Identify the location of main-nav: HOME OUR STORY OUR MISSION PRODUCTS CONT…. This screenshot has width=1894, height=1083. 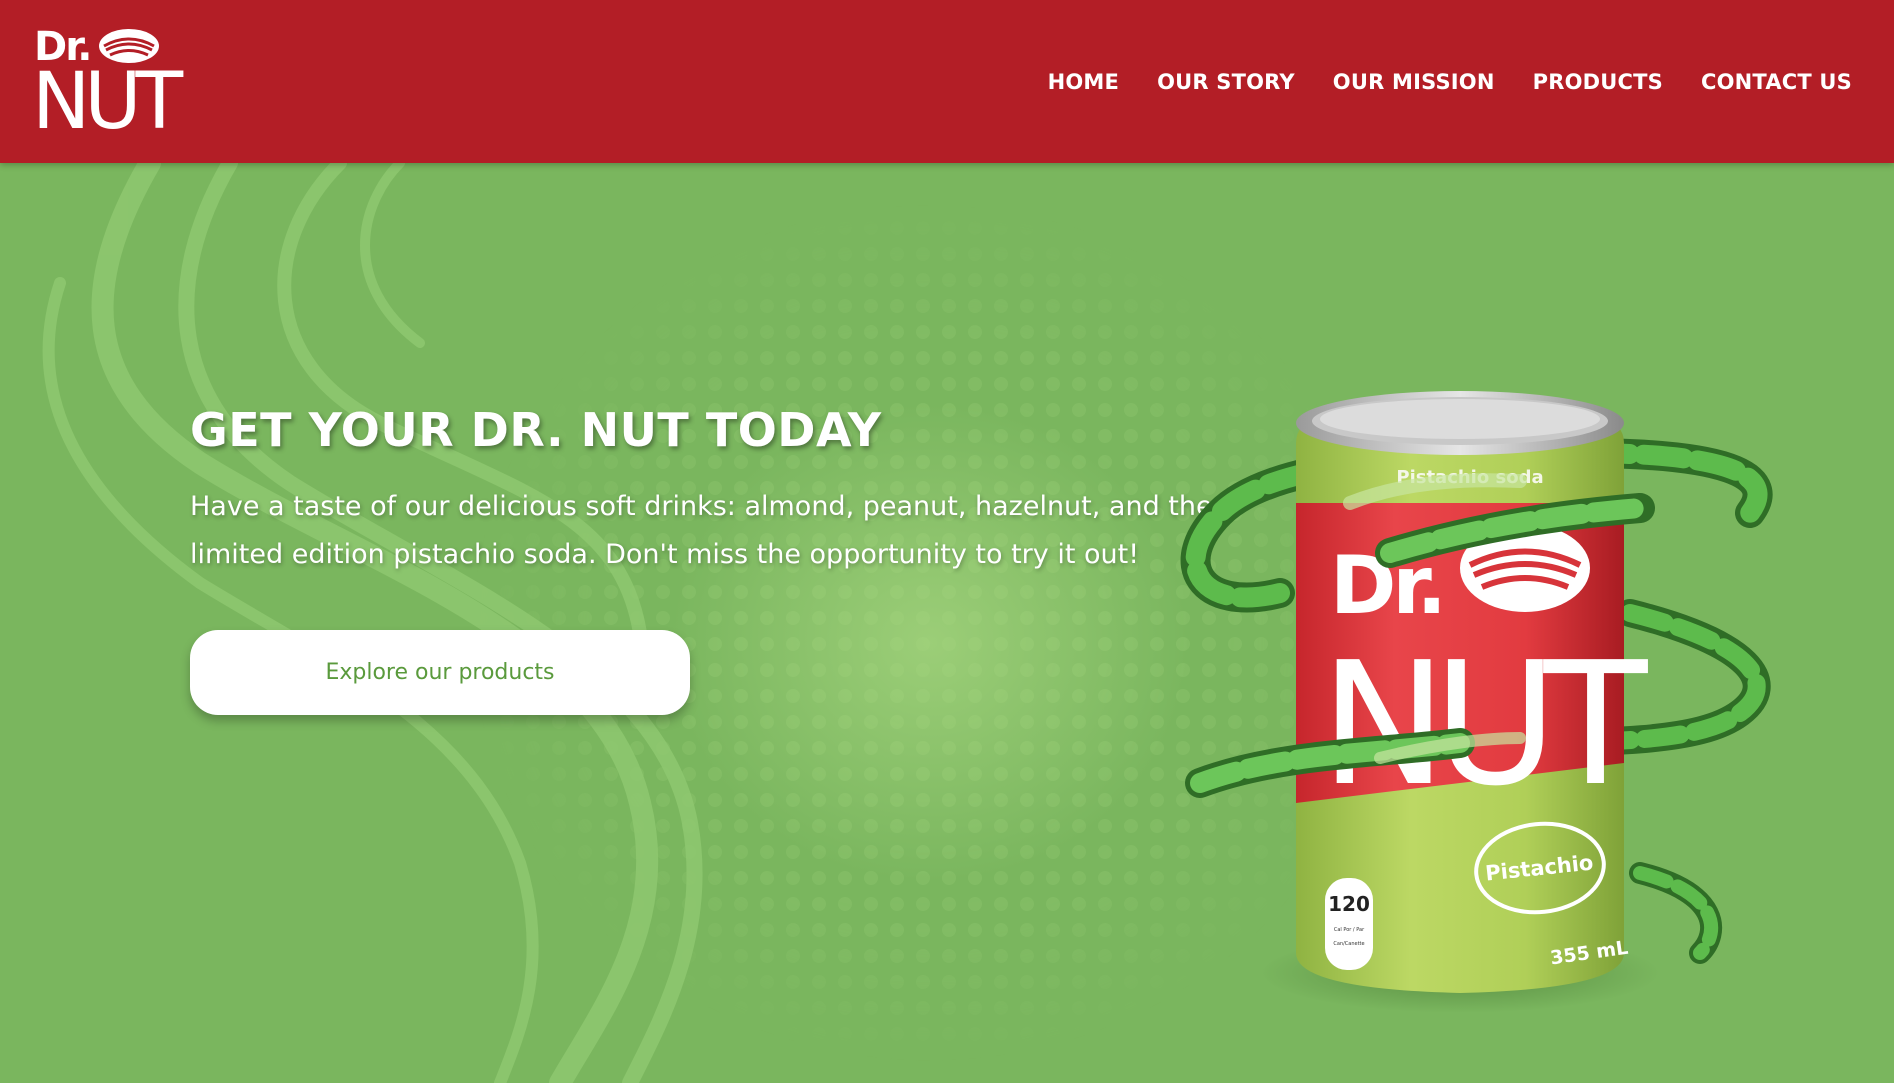
(1450, 82).